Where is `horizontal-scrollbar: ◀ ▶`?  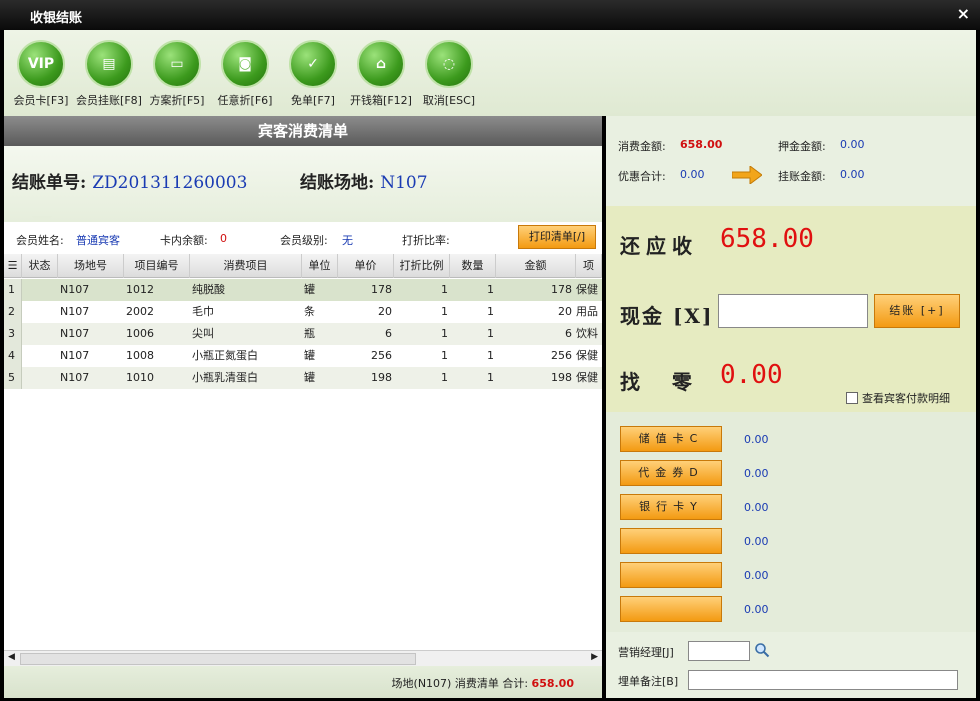
horizontal-scrollbar: ◀ ▶ is located at coordinates (303, 658).